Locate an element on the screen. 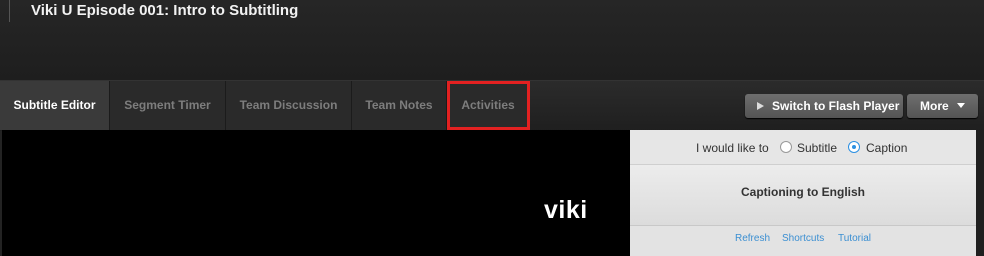 The image size is (984, 256). panel-edge is located at coordinates (980, 193).